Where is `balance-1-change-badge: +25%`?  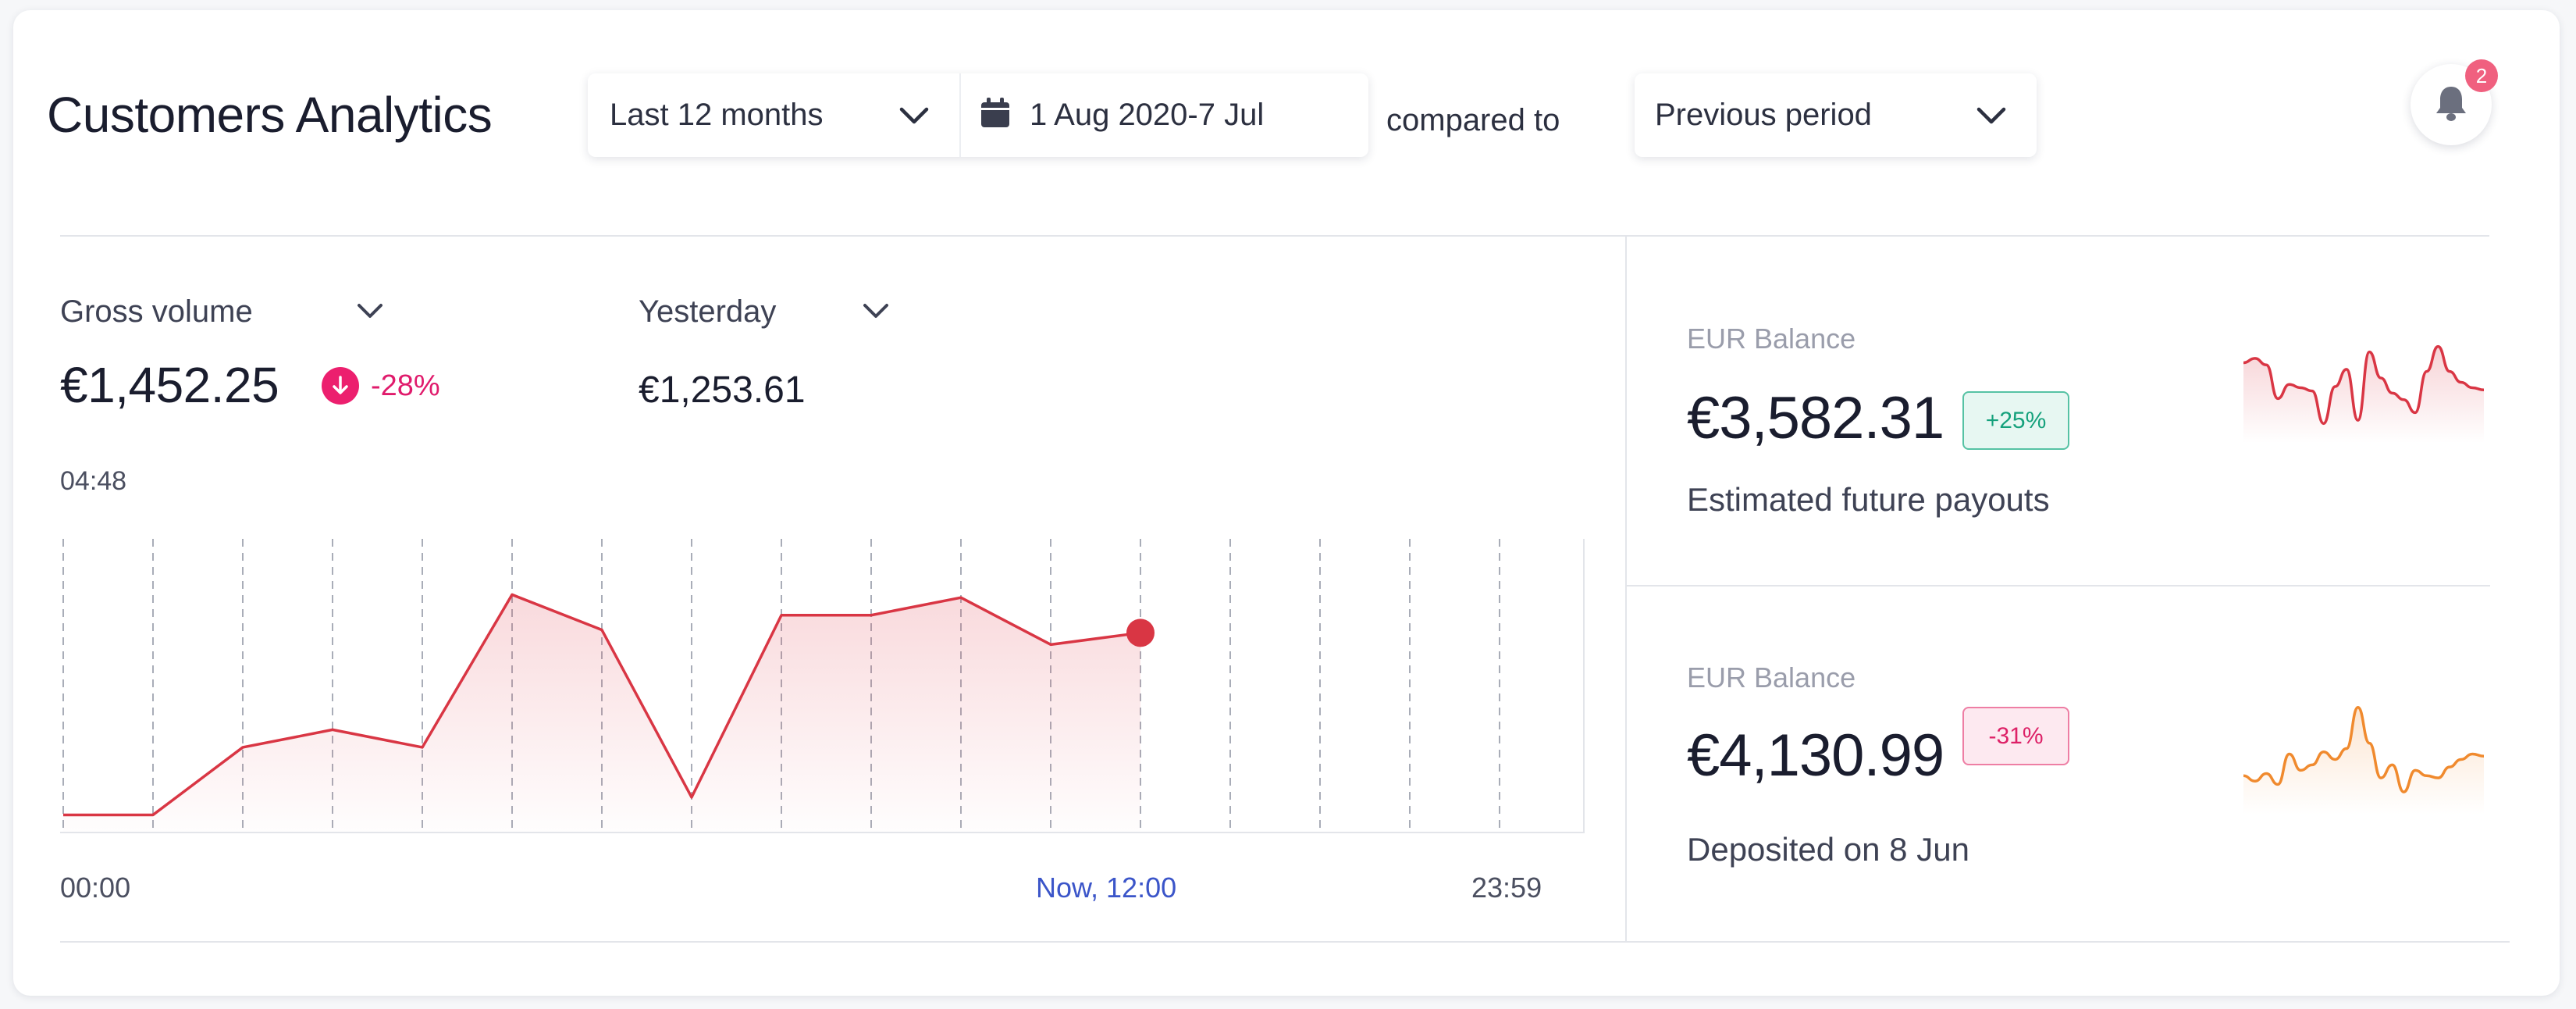
balance-1-change-badge: +25% is located at coordinates (2016, 420).